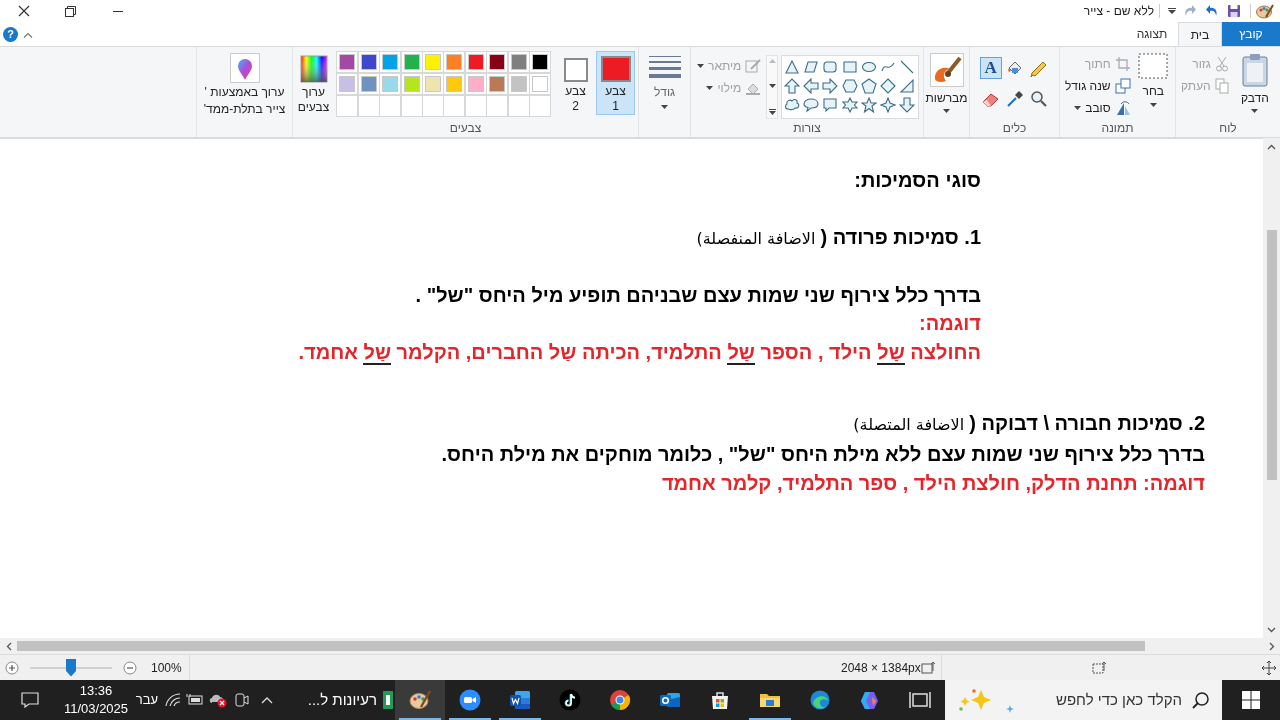 Image resolution: width=1280 pixels, height=720 pixels. What do you see at coordinates (907, 86) in the screenshot?
I see `right-triangle-icon` at bounding box center [907, 86].